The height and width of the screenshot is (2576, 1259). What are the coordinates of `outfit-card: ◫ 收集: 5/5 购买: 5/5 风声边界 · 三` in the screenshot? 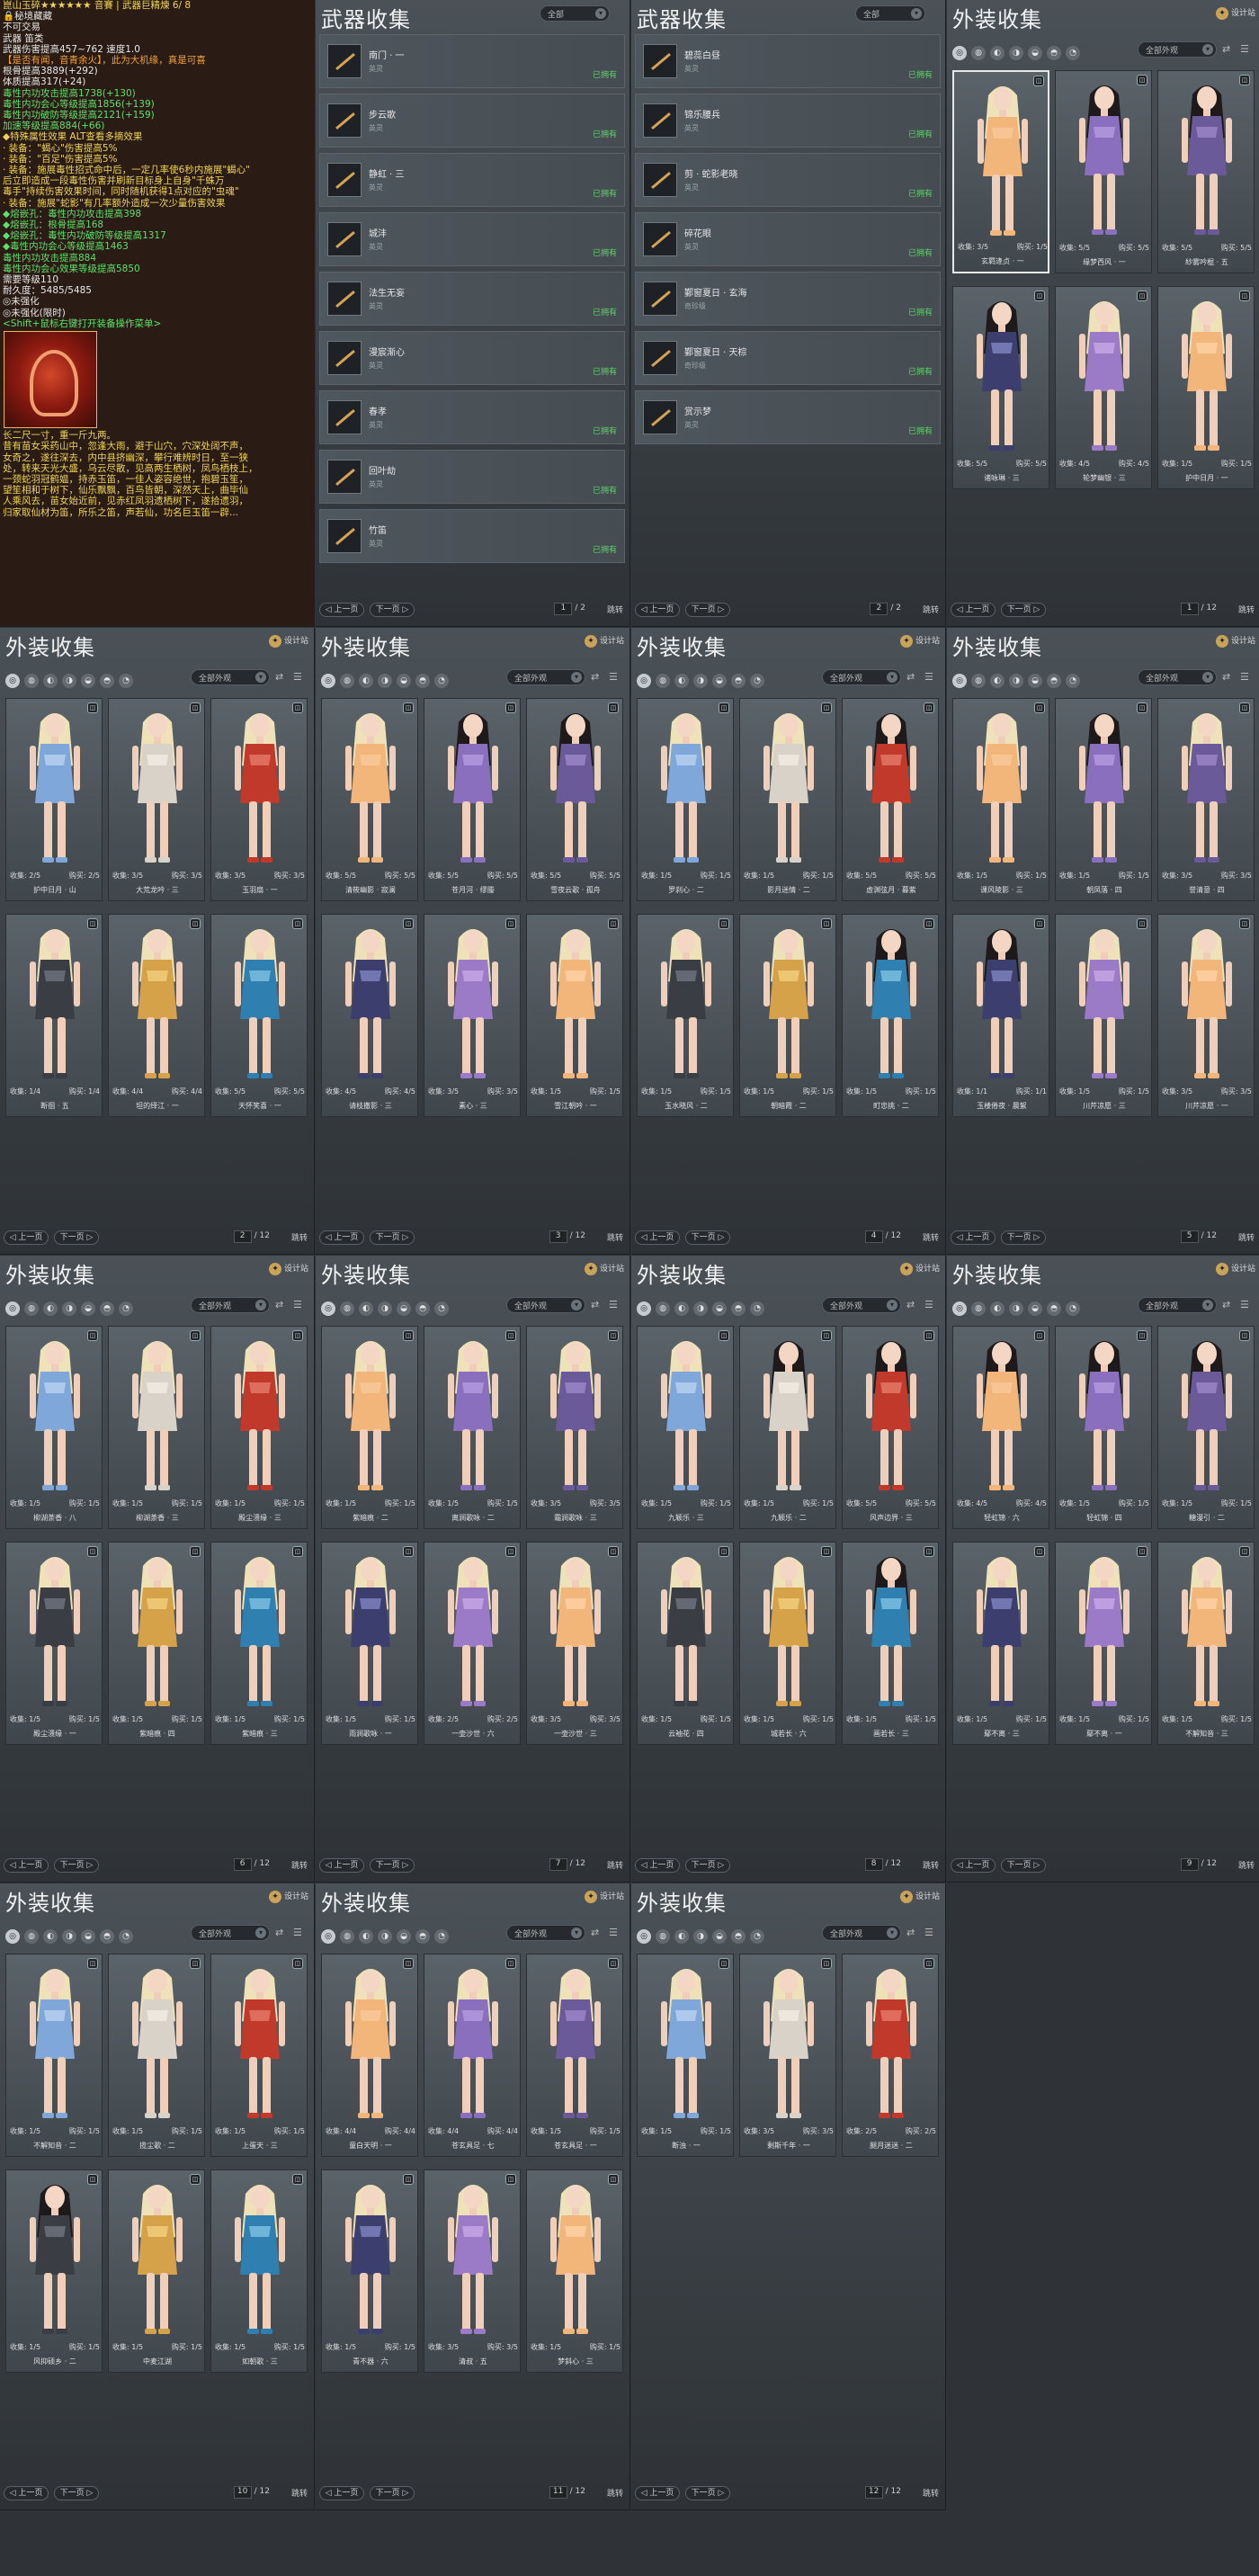 It's located at (890, 1427).